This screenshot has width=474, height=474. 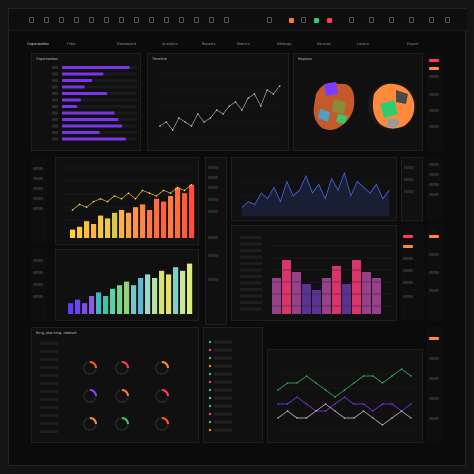 What do you see at coordinates (447, 20) in the screenshot?
I see `close-icon` at bounding box center [447, 20].